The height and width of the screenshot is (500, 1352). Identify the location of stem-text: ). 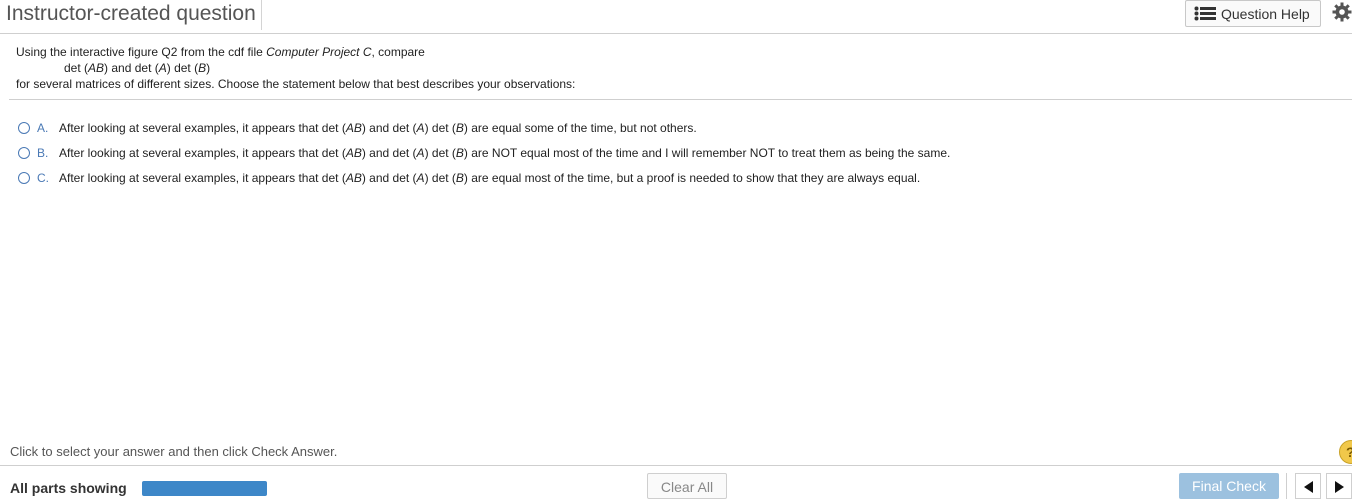
(208, 68).